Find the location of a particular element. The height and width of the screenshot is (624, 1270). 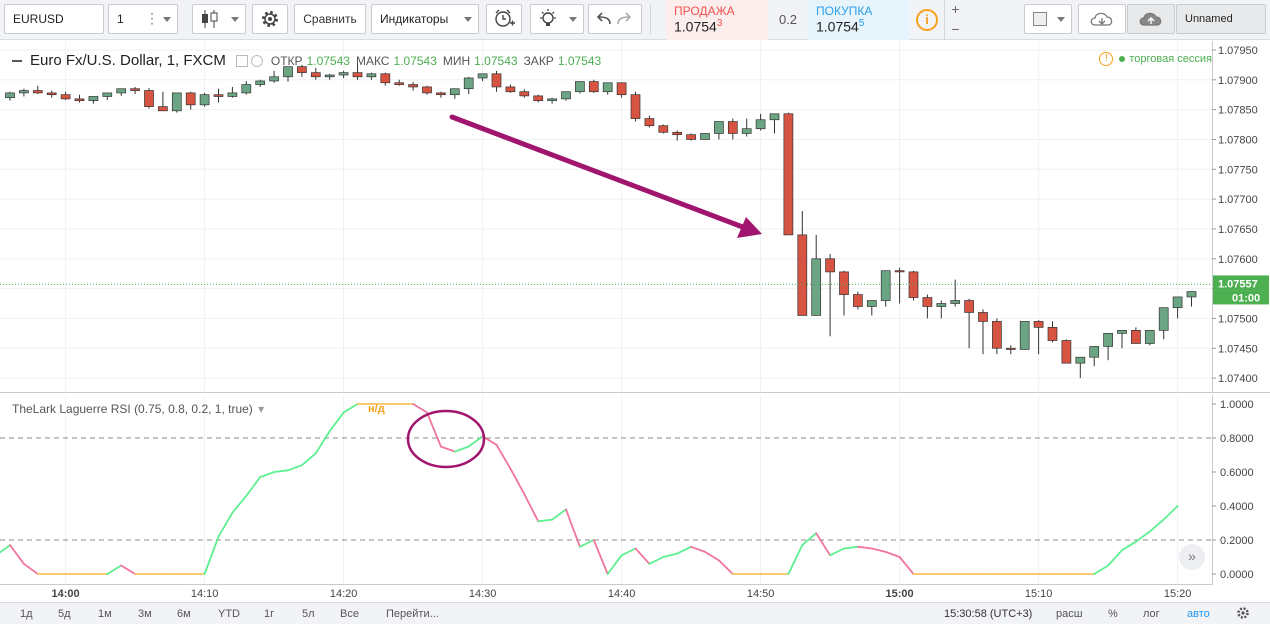

redo-icon is located at coordinates (624, 19).